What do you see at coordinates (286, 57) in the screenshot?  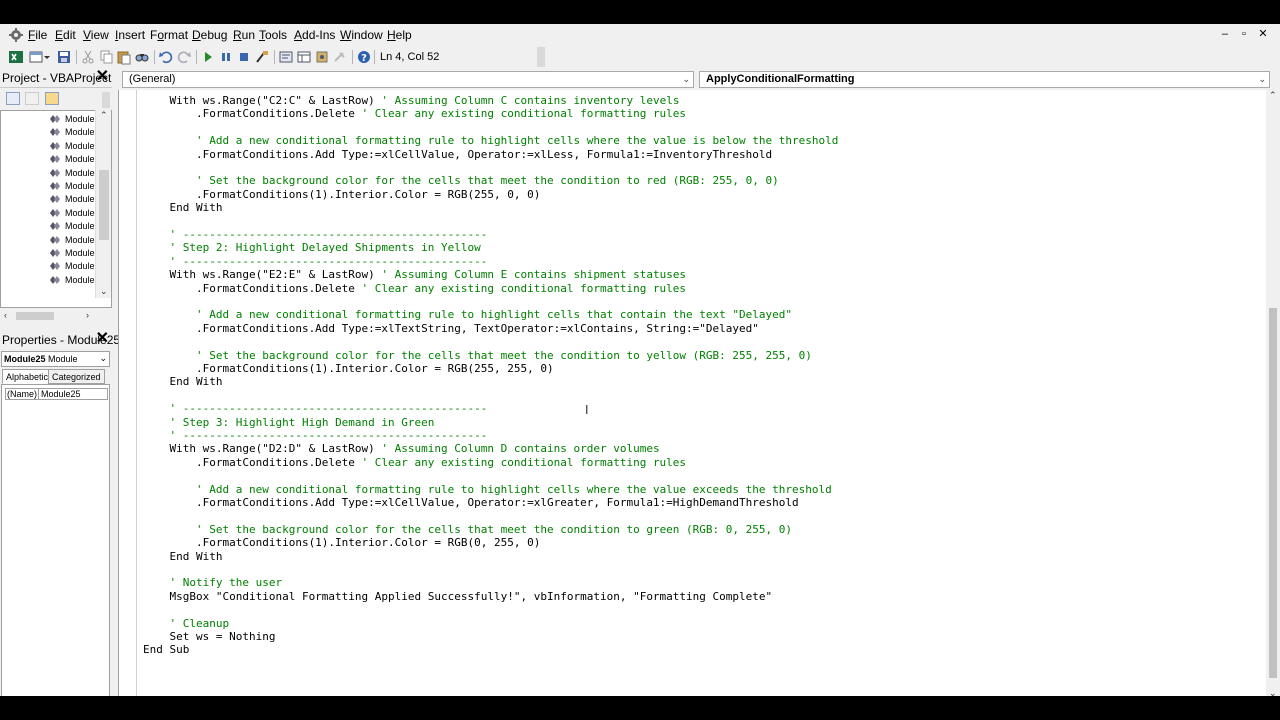 I see `project-explorer-icon` at bounding box center [286, 57].